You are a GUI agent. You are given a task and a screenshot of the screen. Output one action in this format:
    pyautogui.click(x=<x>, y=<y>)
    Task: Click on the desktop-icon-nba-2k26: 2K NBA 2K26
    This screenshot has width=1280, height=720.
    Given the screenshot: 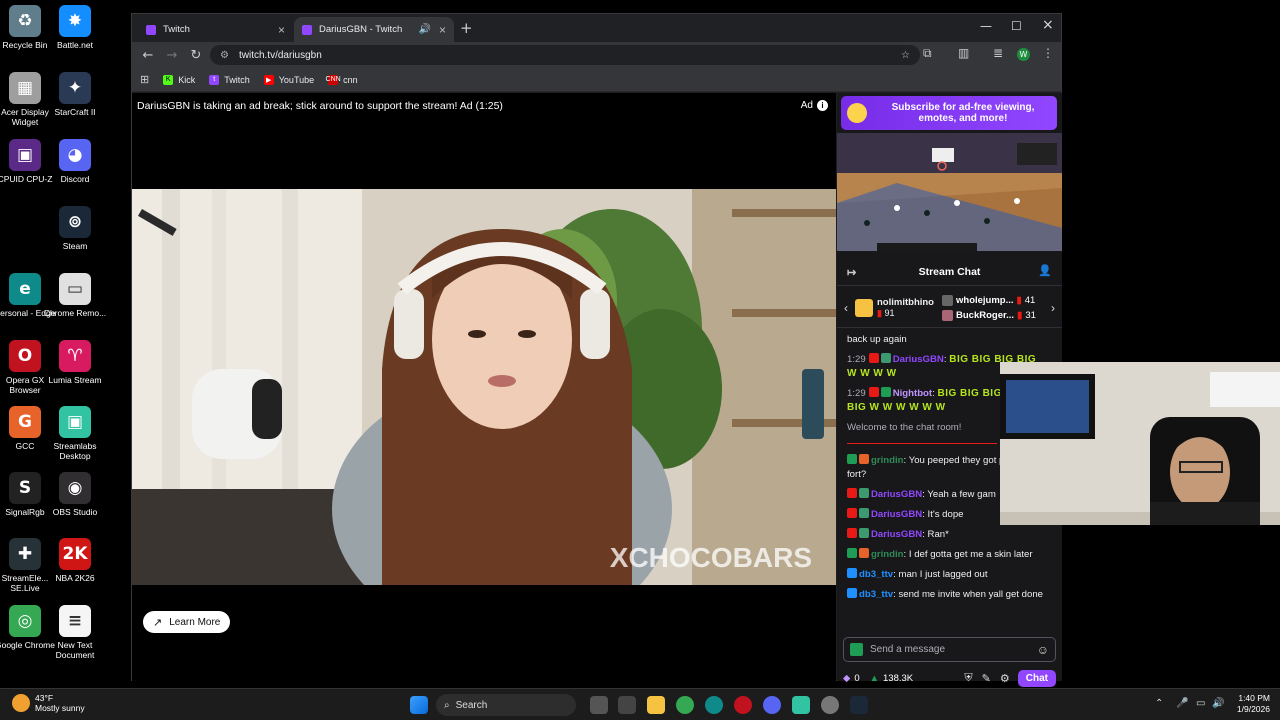 What is the action you would take?
    pyautogui.click(x=75, y=560)
    